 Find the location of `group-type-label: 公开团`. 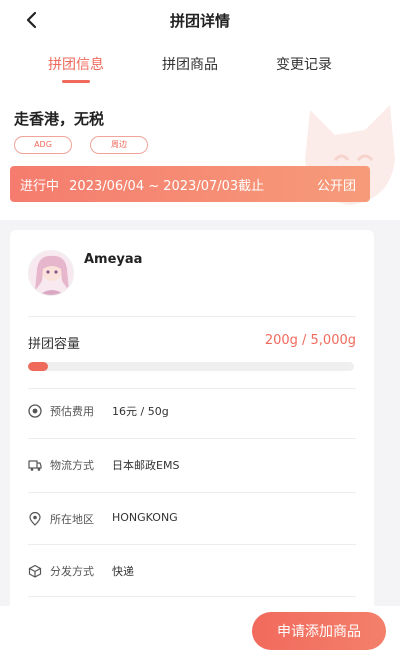

group-type-label: 公开团 is located at coordinates (336, 186).